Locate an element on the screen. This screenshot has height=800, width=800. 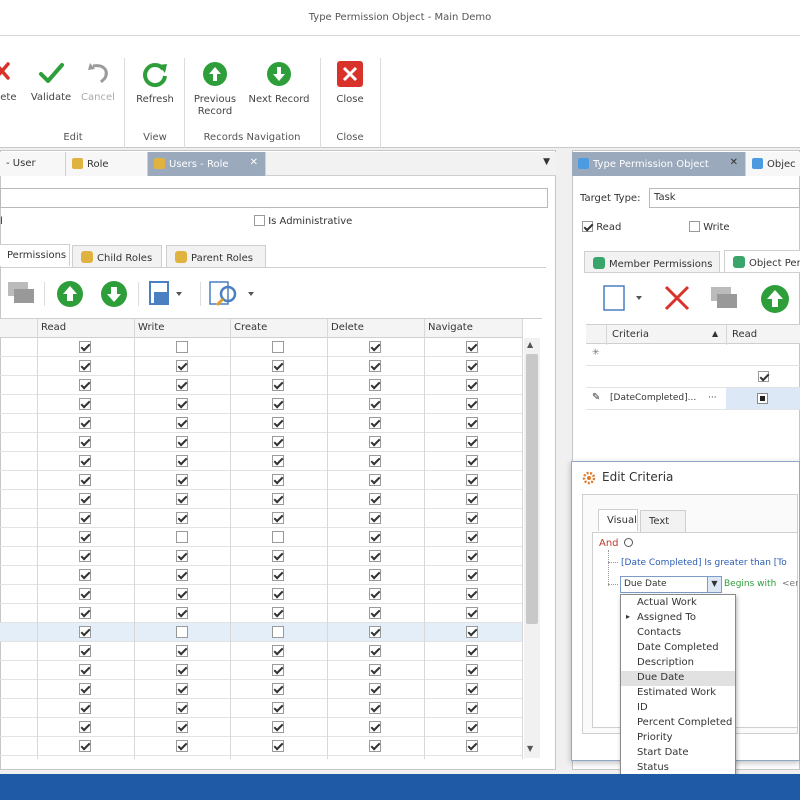
dropdown-item: Percent Completed is located at coordinates (678, 723).